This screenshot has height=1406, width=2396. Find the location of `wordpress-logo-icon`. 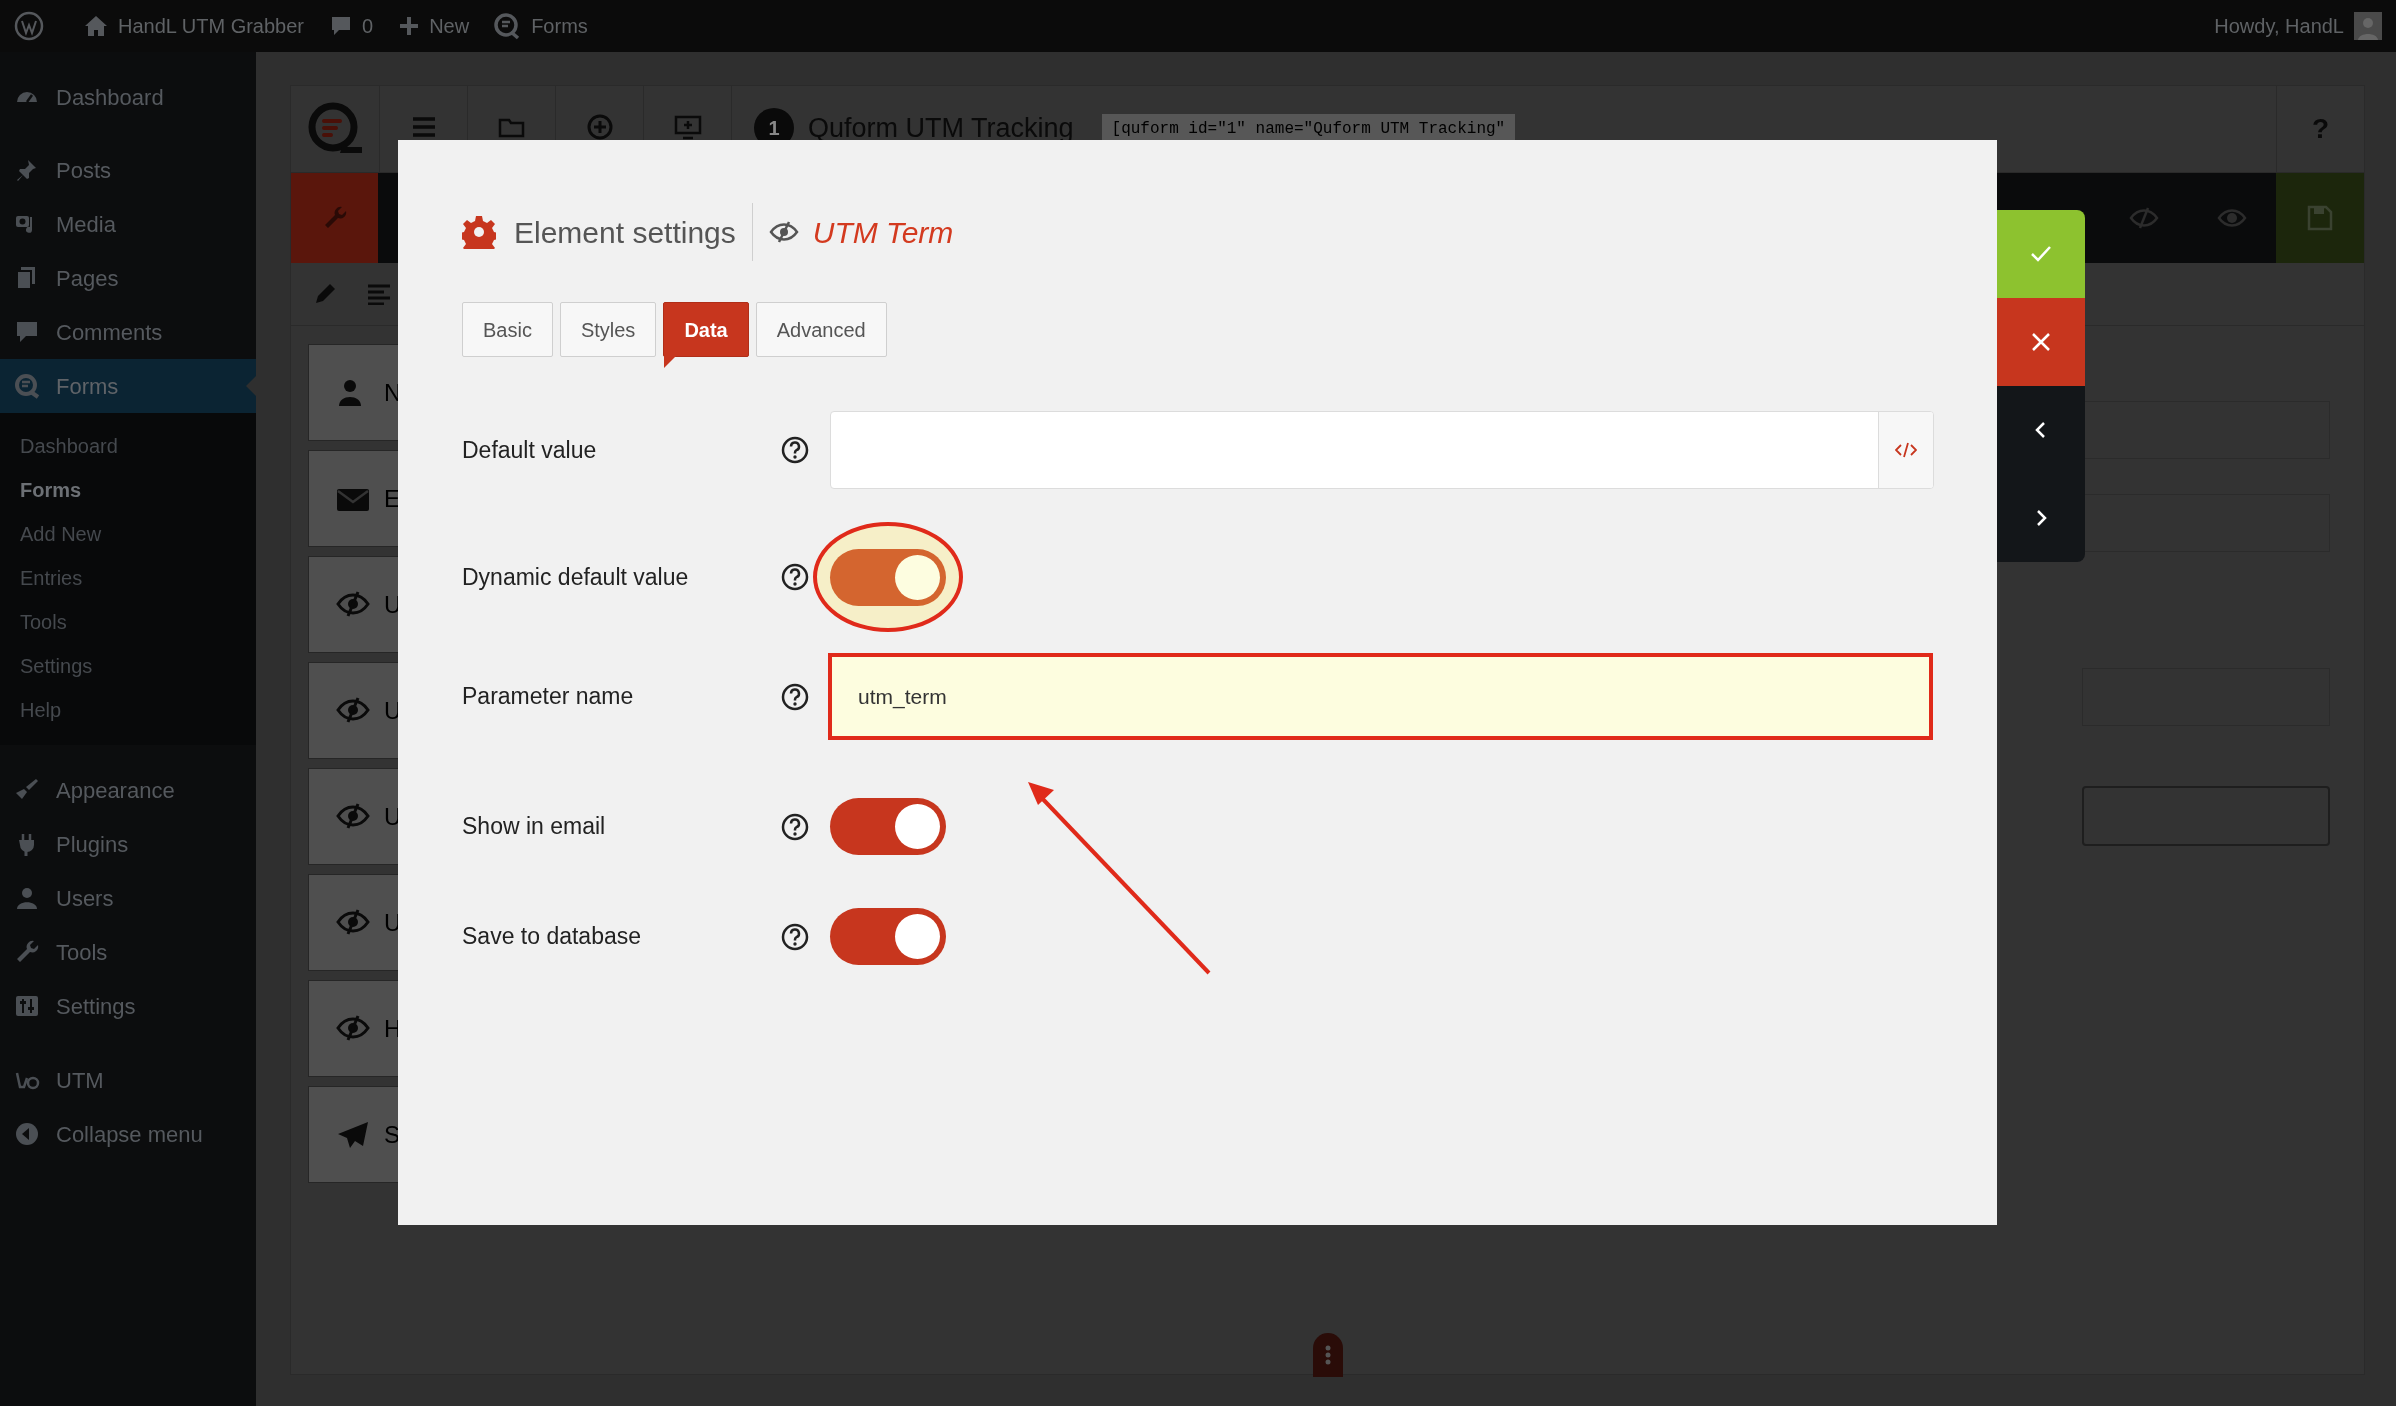

wordpress-logo-icon is located at coordinates (29, 26).